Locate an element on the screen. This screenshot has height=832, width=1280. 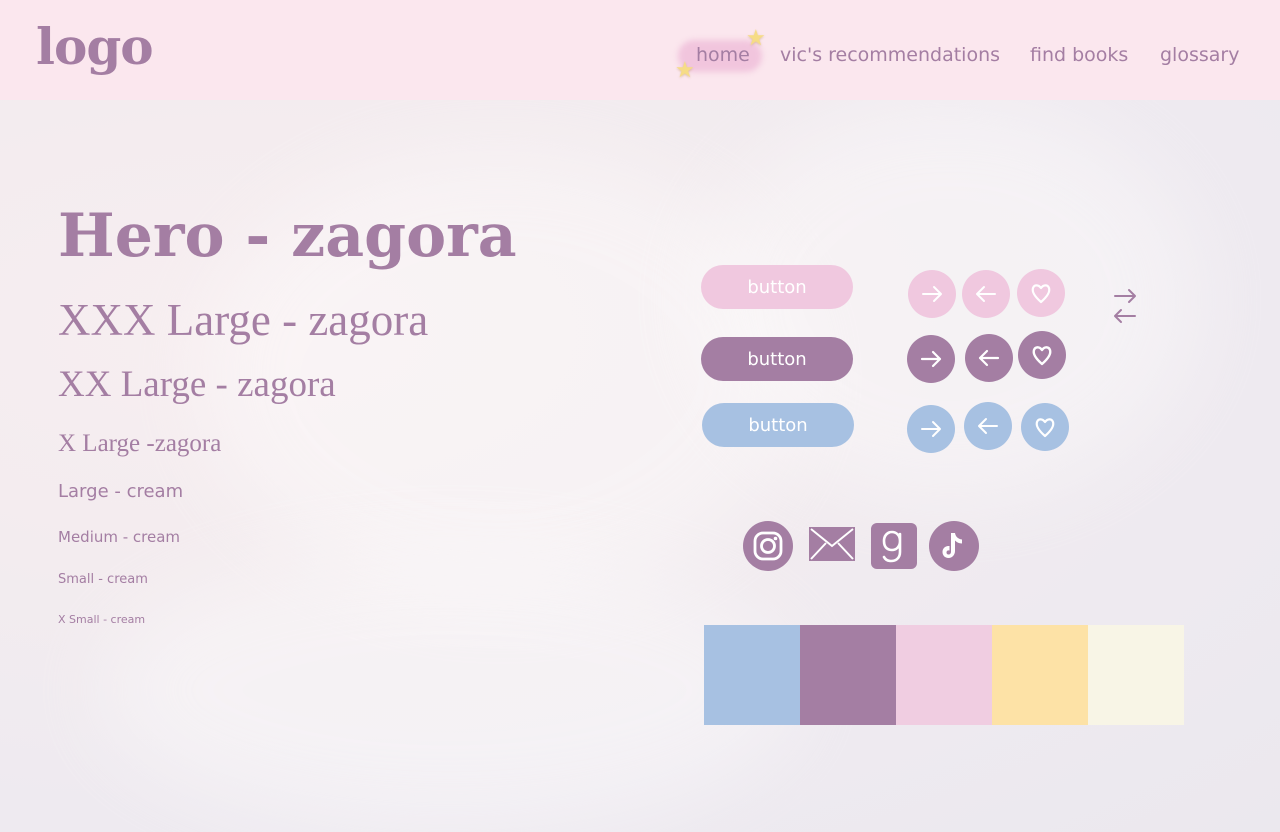
prev-button-purple is located at coordinates (989, 358).